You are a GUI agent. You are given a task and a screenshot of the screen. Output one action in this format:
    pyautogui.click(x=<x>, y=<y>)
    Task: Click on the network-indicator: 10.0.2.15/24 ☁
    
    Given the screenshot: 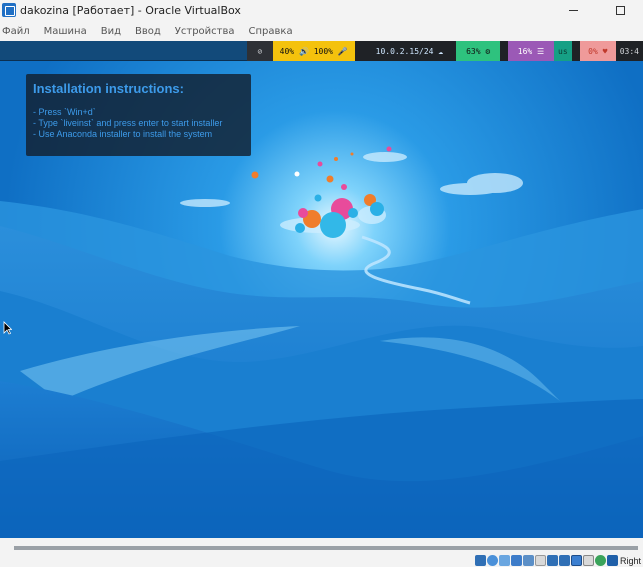 What is the action you would take?
    pyautogui.click(x=409, y=51)
    